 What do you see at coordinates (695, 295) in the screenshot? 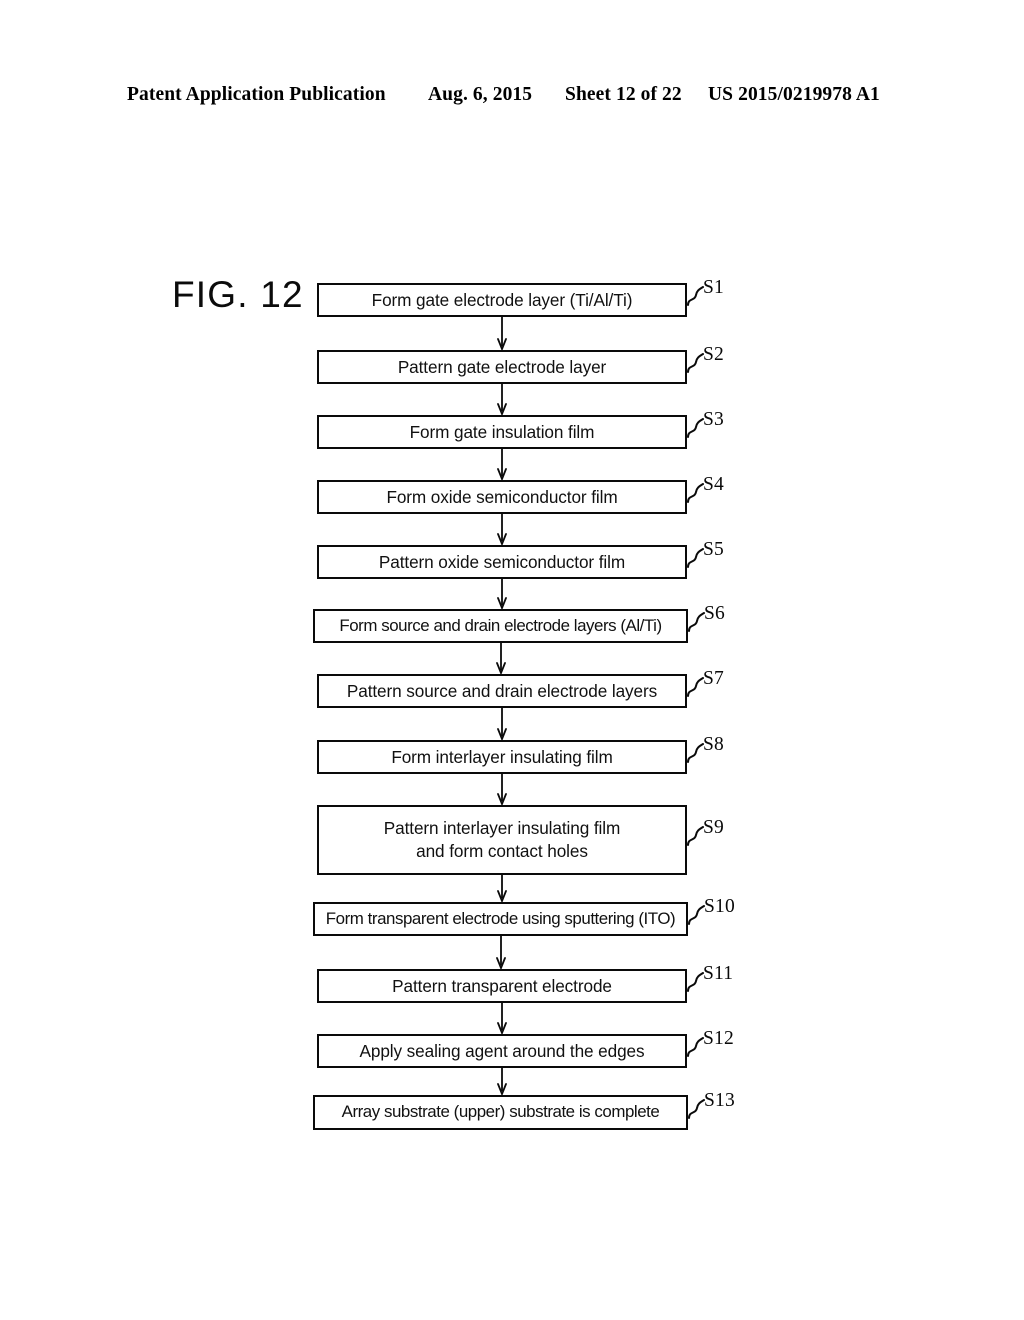
I see `flowchart-leader-hook-s1` at bounding box center [695, 295].